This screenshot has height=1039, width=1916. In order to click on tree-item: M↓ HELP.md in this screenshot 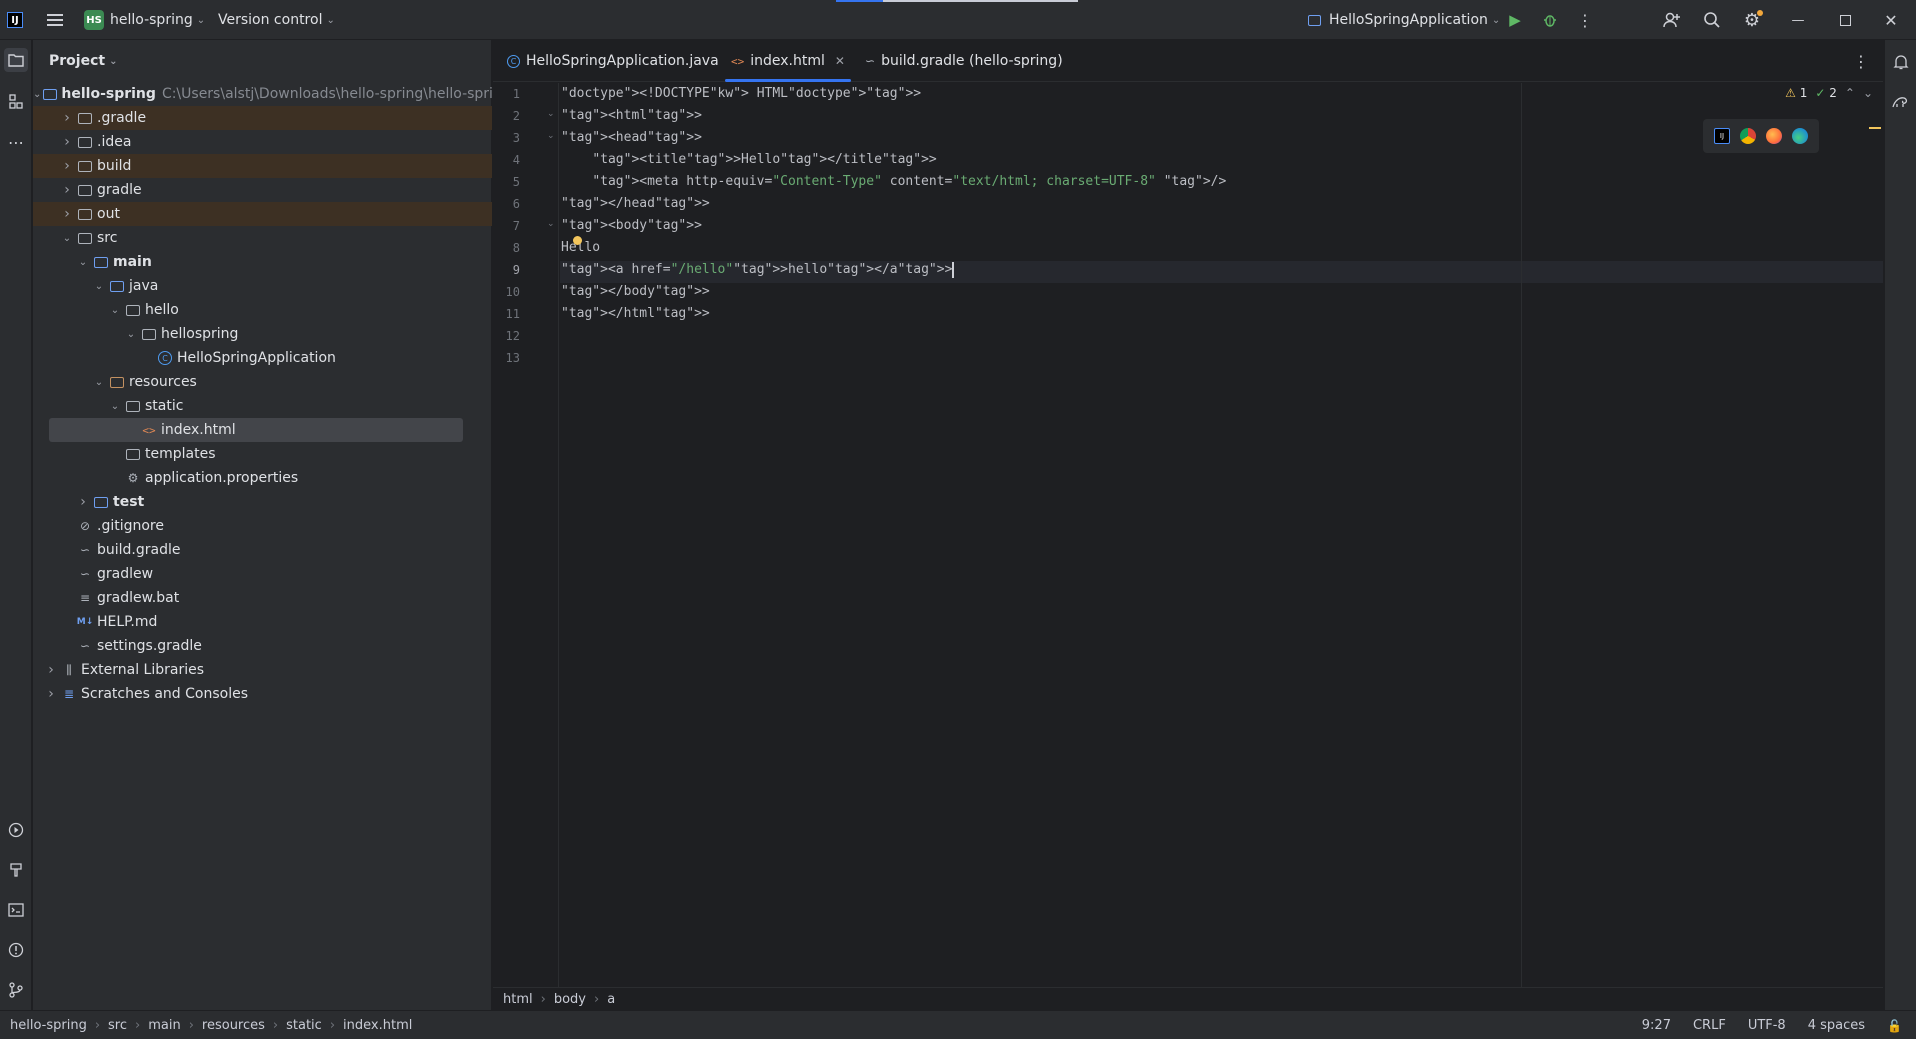, I will do `click(262, 622)`.